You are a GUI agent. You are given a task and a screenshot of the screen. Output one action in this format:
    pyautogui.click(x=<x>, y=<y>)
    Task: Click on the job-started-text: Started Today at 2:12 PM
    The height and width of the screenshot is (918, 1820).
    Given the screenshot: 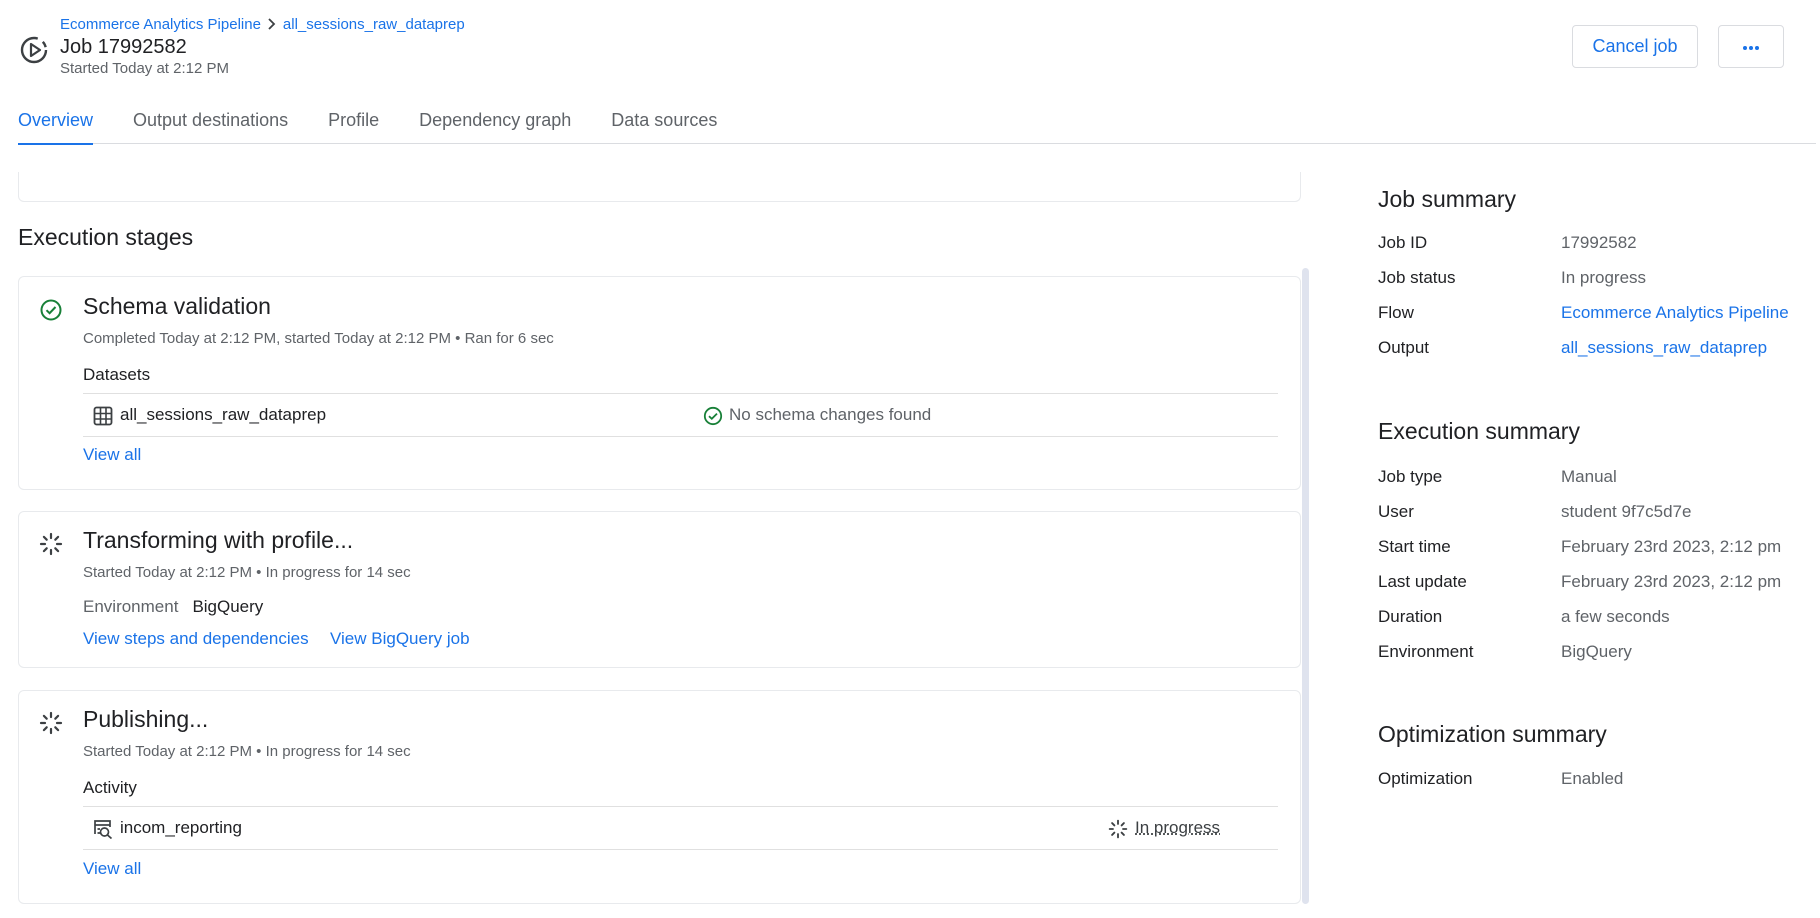 What is the action you would take?
    pyautogui.click(x=144, y=68)
    